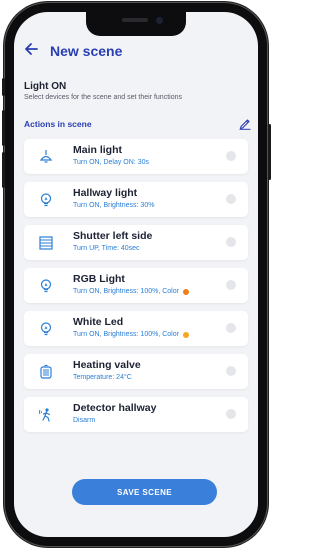 The width and height of the screenshot is (320, 550). Describe the element at coordinates (98, 322) in the screenshot. I see `action-title: White Led` at that location.